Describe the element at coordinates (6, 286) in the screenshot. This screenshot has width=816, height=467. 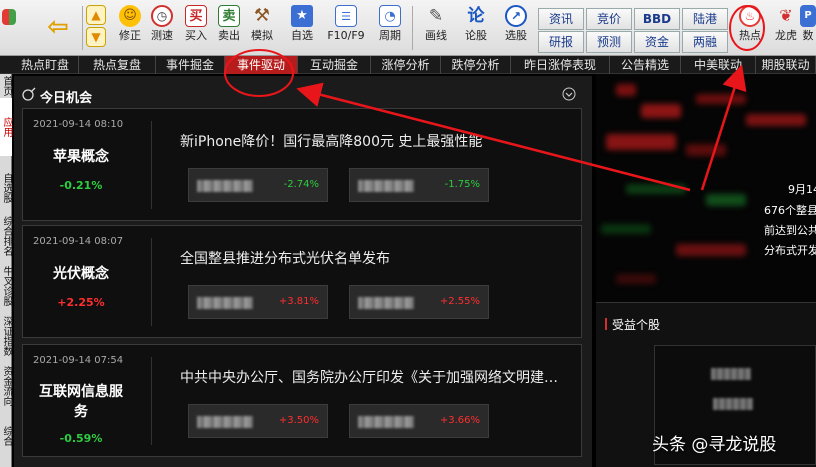
I see `vtab-diagnosis: 牛叉诊股` at that location.